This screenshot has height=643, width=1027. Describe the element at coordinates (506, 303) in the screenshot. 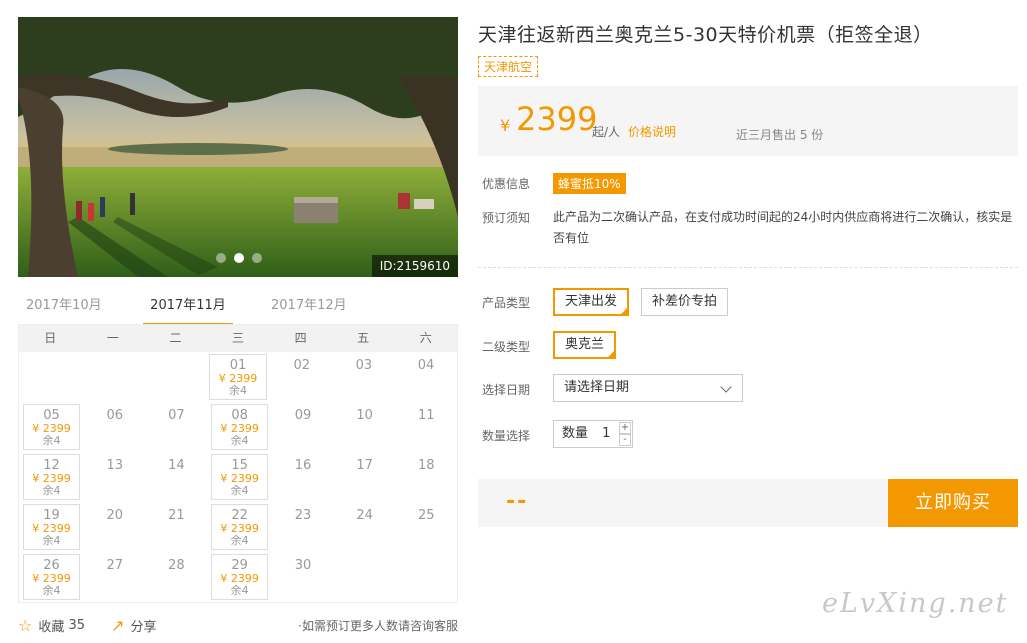

I see `product-type-label: 产品类型` at that location.